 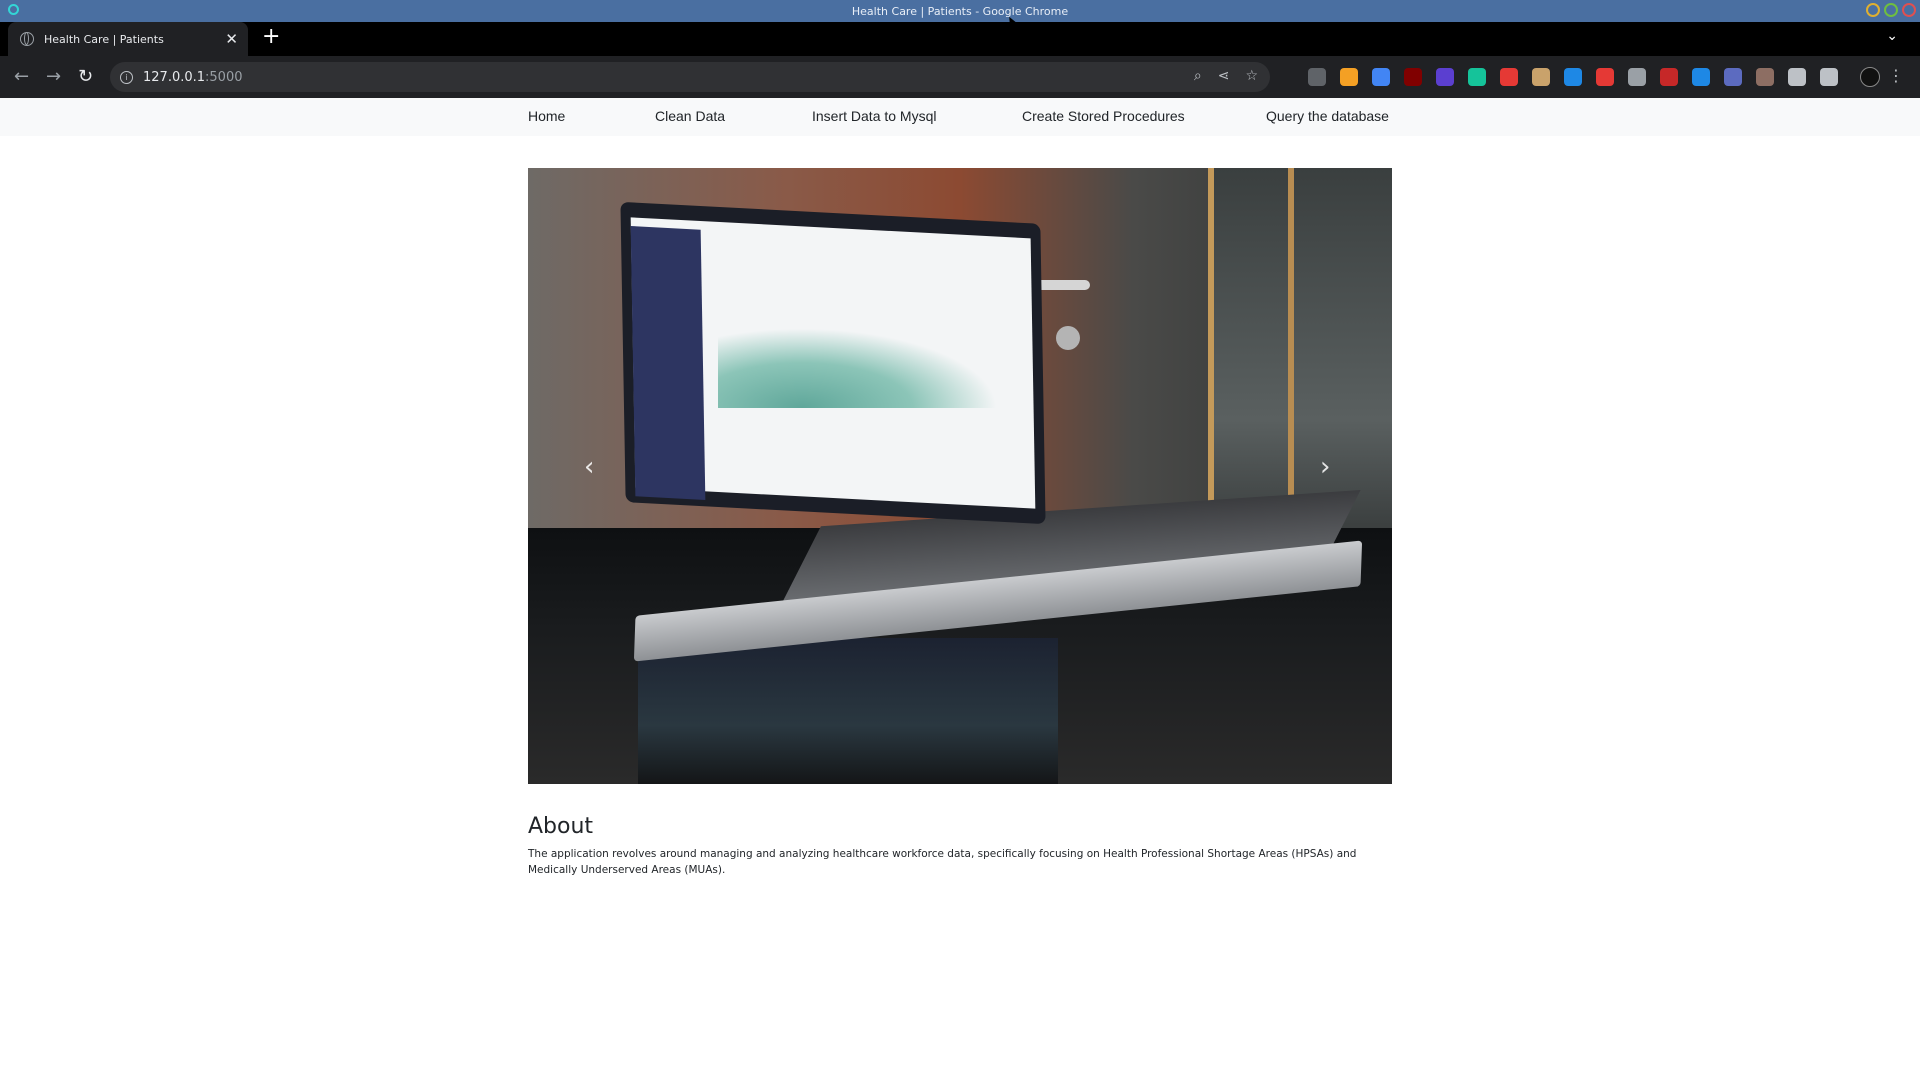 What do you see at coordinates (668, 363) in the screenshot?
I see `carousel-image-dashboard-sidebar` at bounding box center [668, 363].